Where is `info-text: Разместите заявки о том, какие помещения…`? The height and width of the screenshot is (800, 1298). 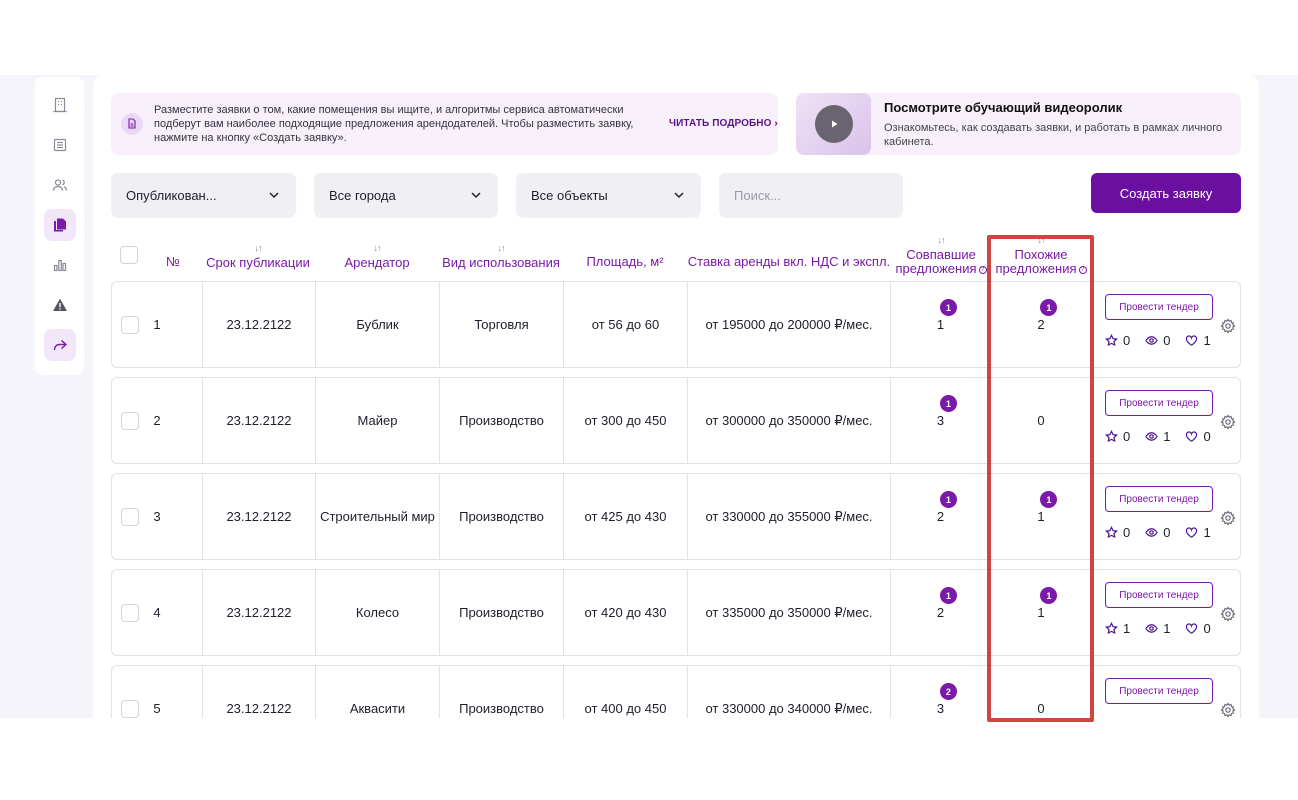
info-text: Разместите заявки о том, какие помещения… is located at coordinates (394, 124).